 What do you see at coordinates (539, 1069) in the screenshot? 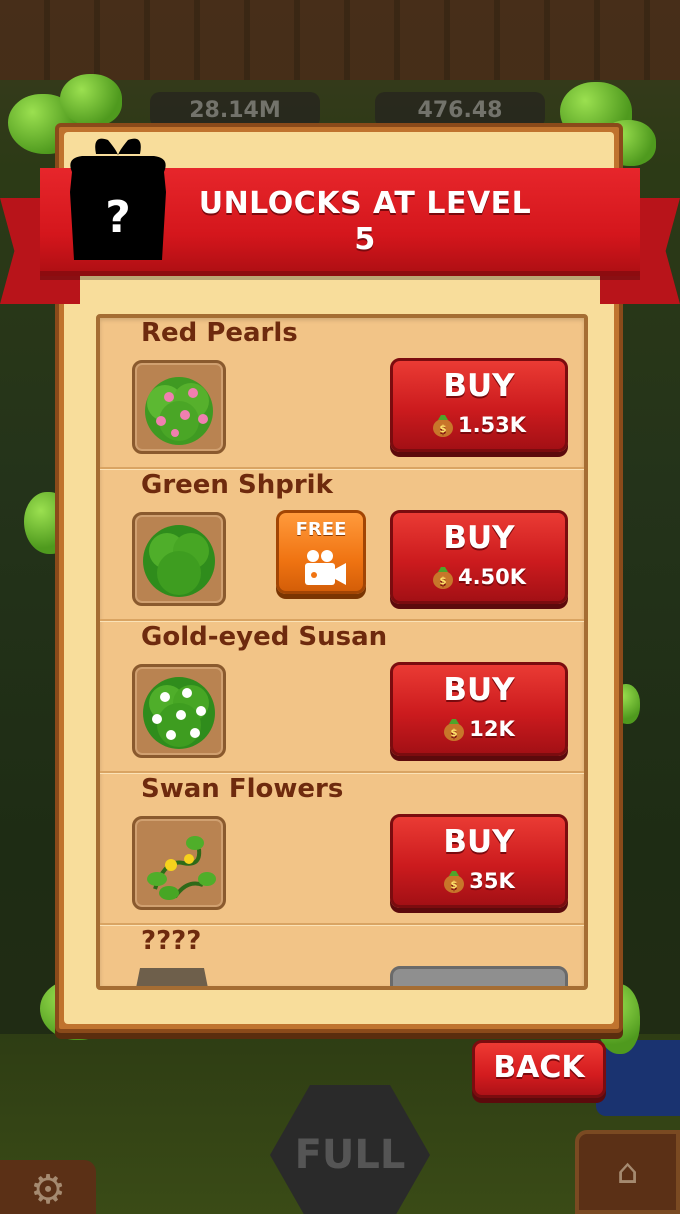
I see `back-button: BACK` at bounding box center [539, 1069].